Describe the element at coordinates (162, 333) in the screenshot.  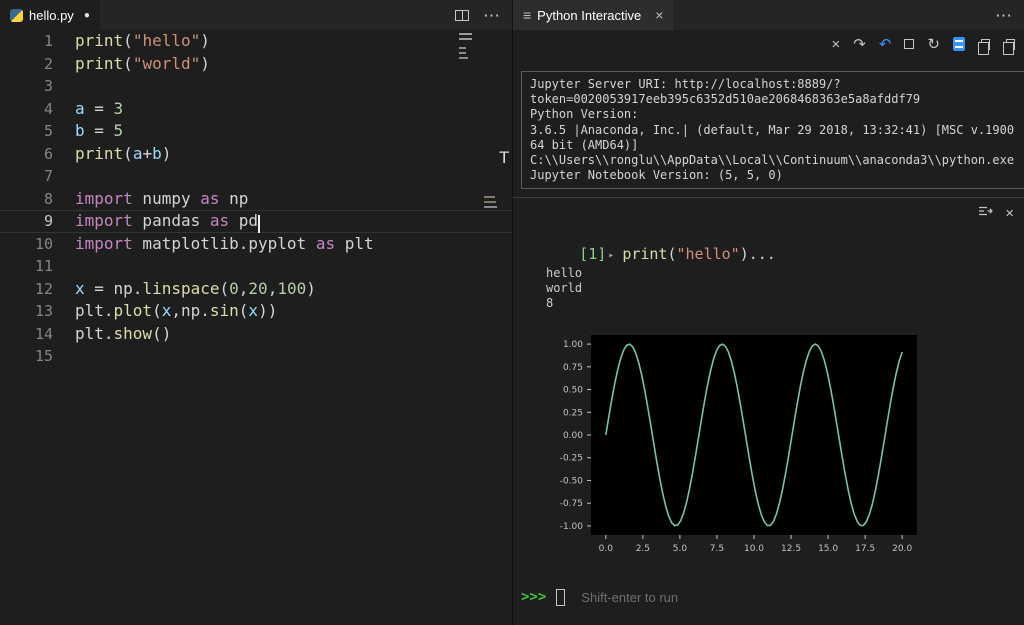
I see `code-token: ()` at that location.